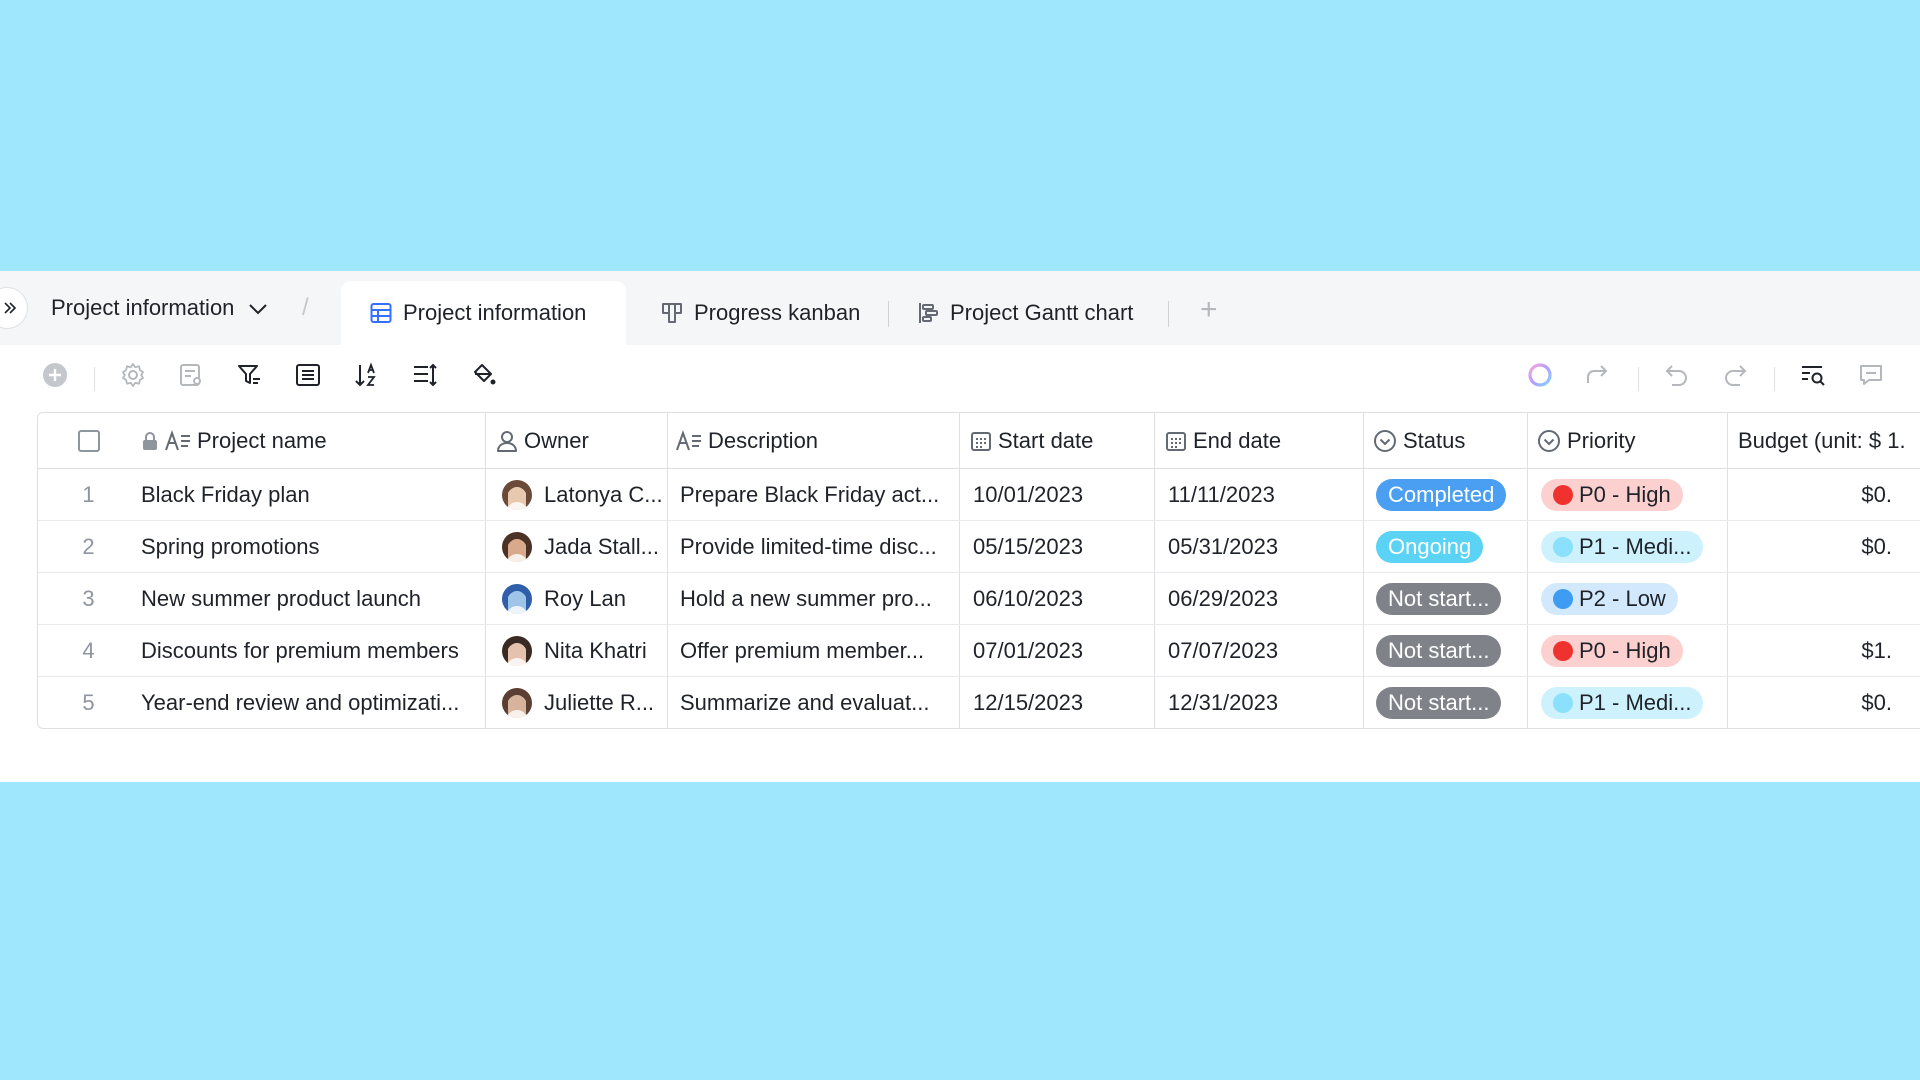  Describe the element at coordinates (312, 494) in the screenshot. I see `cell-project-name: Black Friday plan` at that location.